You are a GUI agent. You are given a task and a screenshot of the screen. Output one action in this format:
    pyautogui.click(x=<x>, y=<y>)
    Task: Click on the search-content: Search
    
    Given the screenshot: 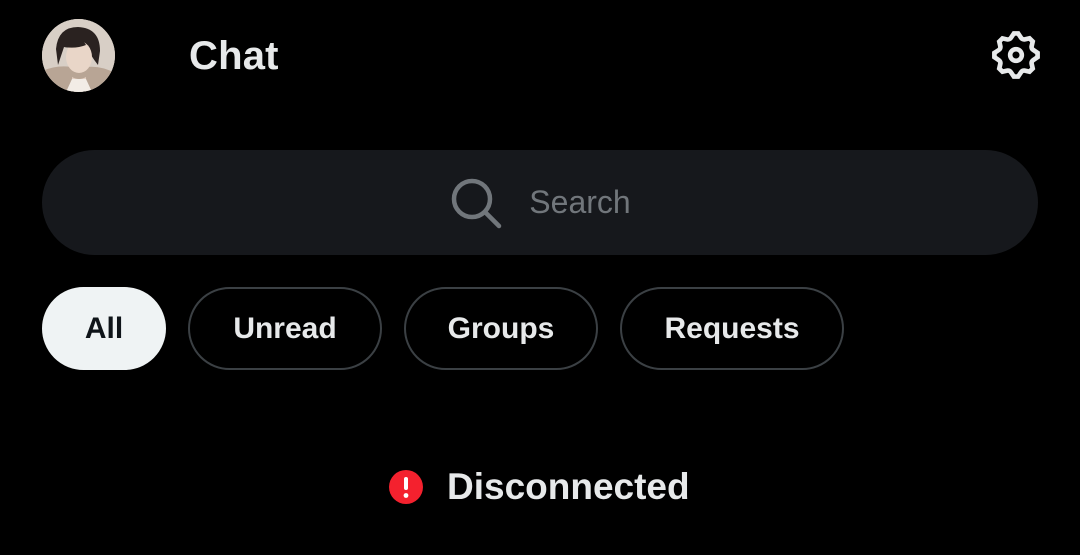 What is the action you would take?
    pyautogui.click(x=540, y=203)
    